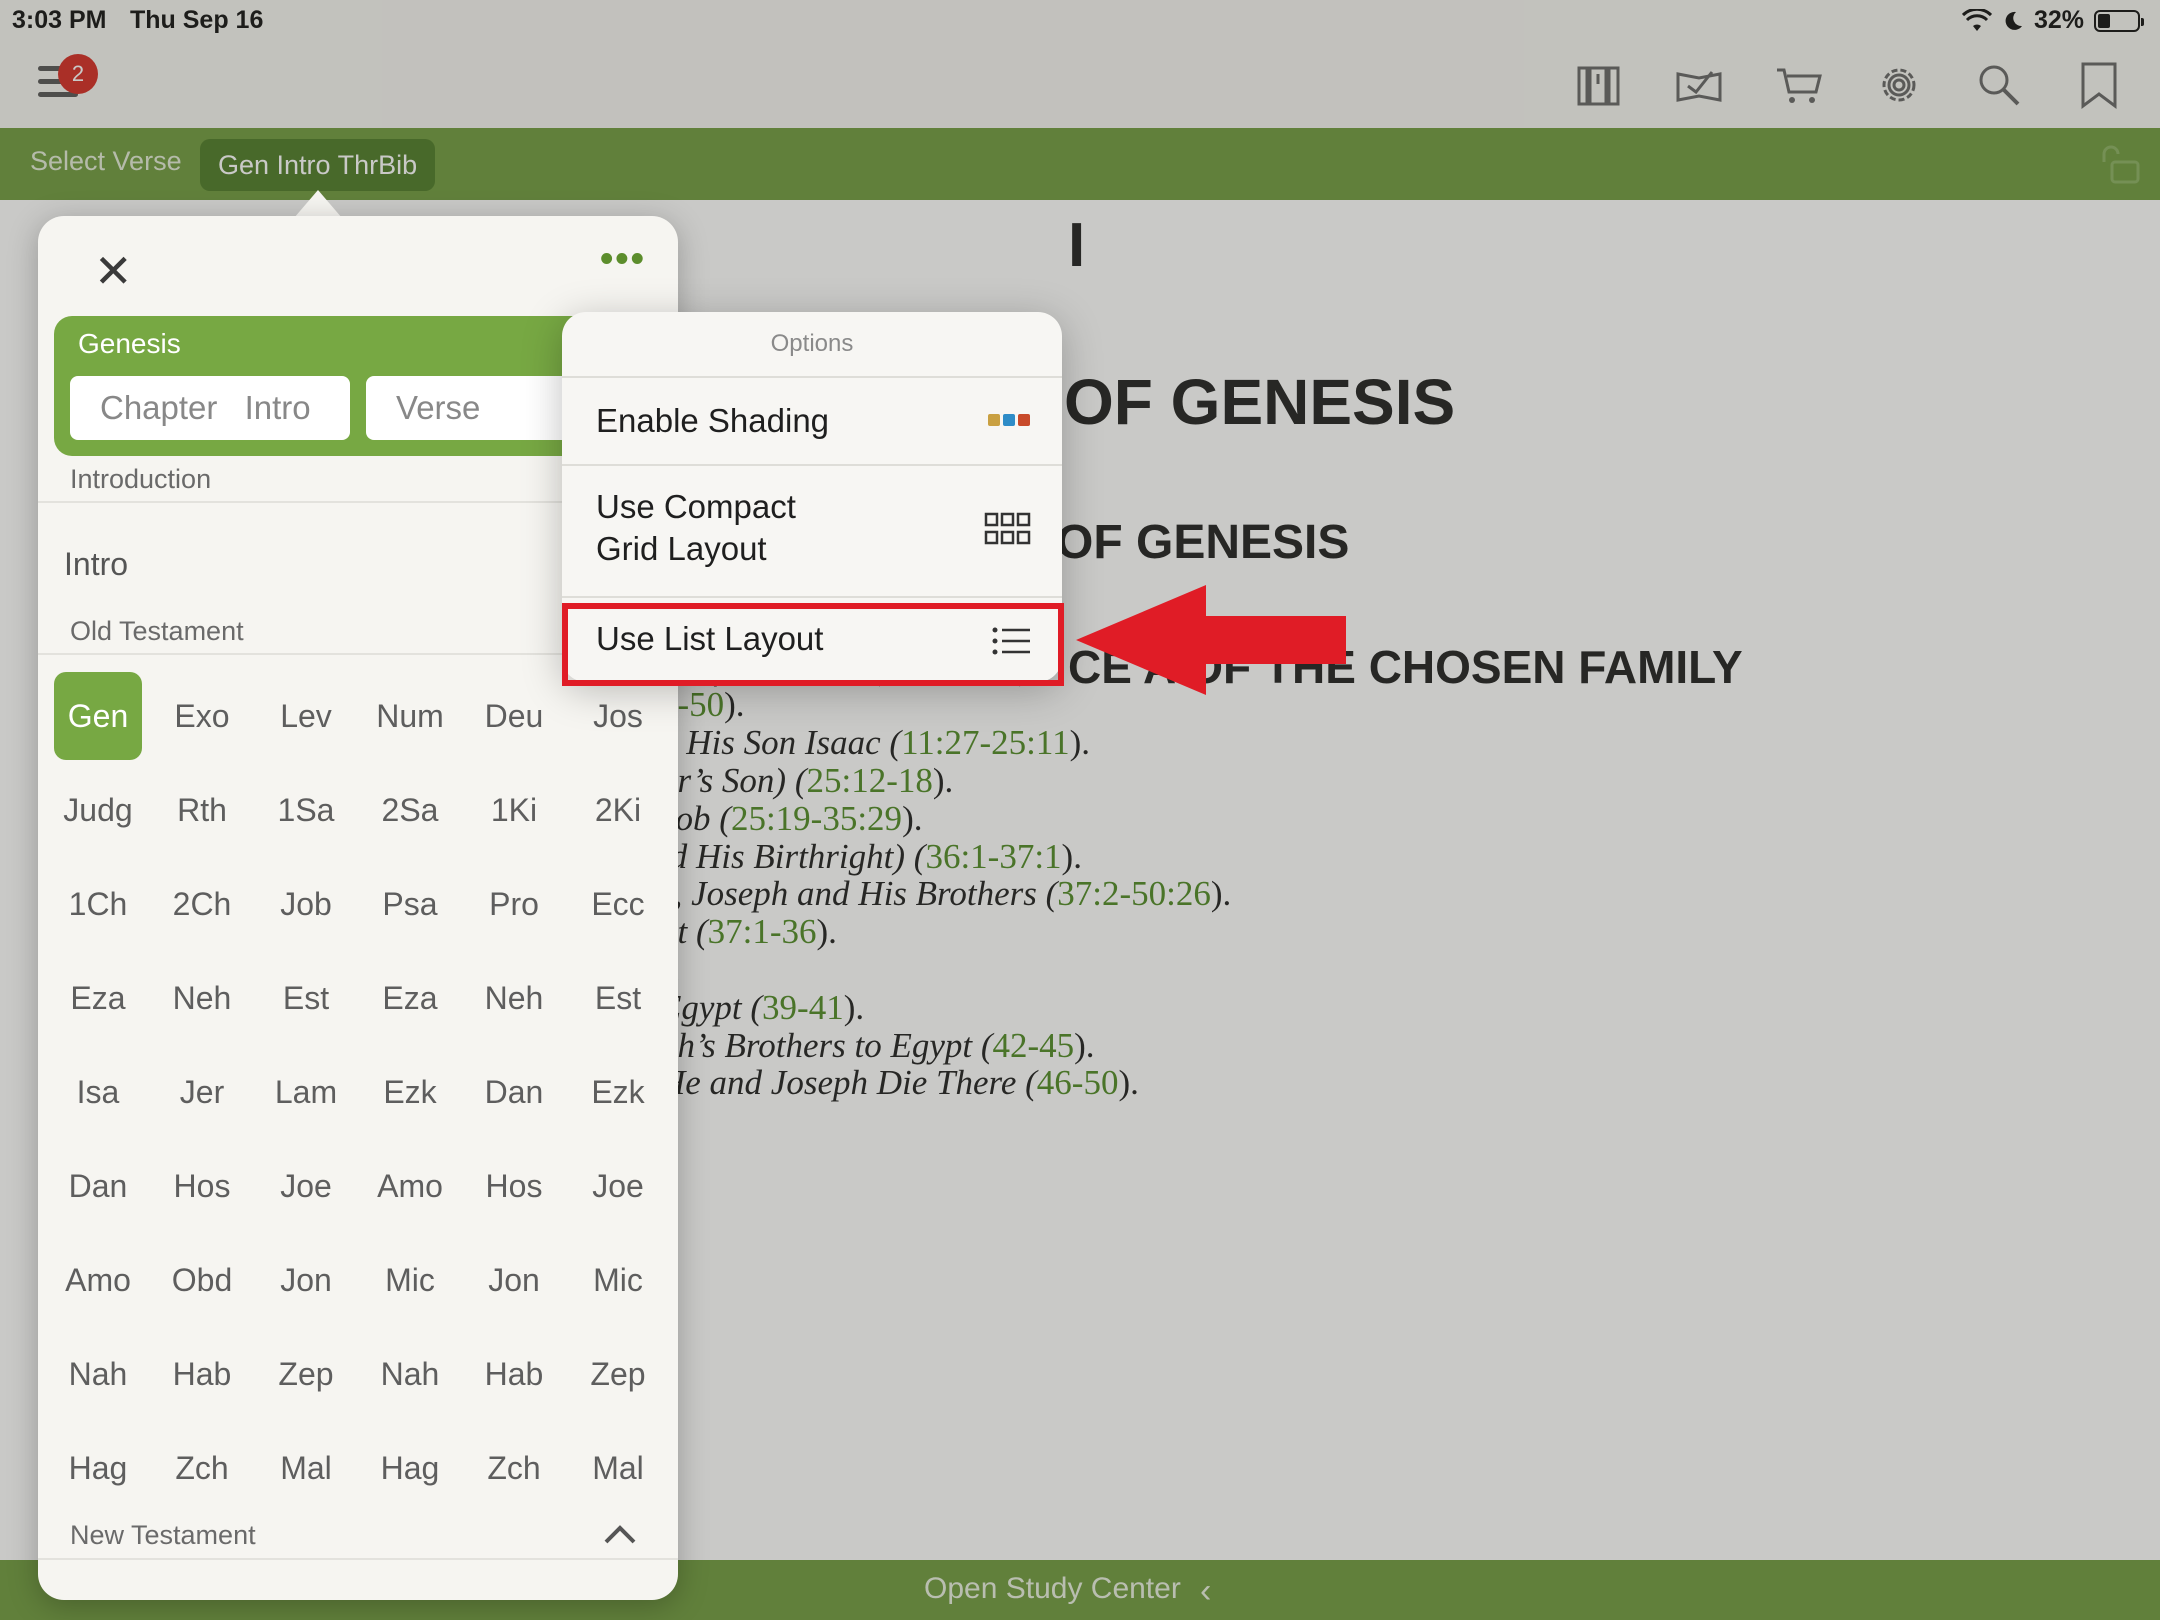 The height and width of the screenshot is (1620, 2160). I want to click on chevron-left-icon: ‹, so click(1205, 1591).